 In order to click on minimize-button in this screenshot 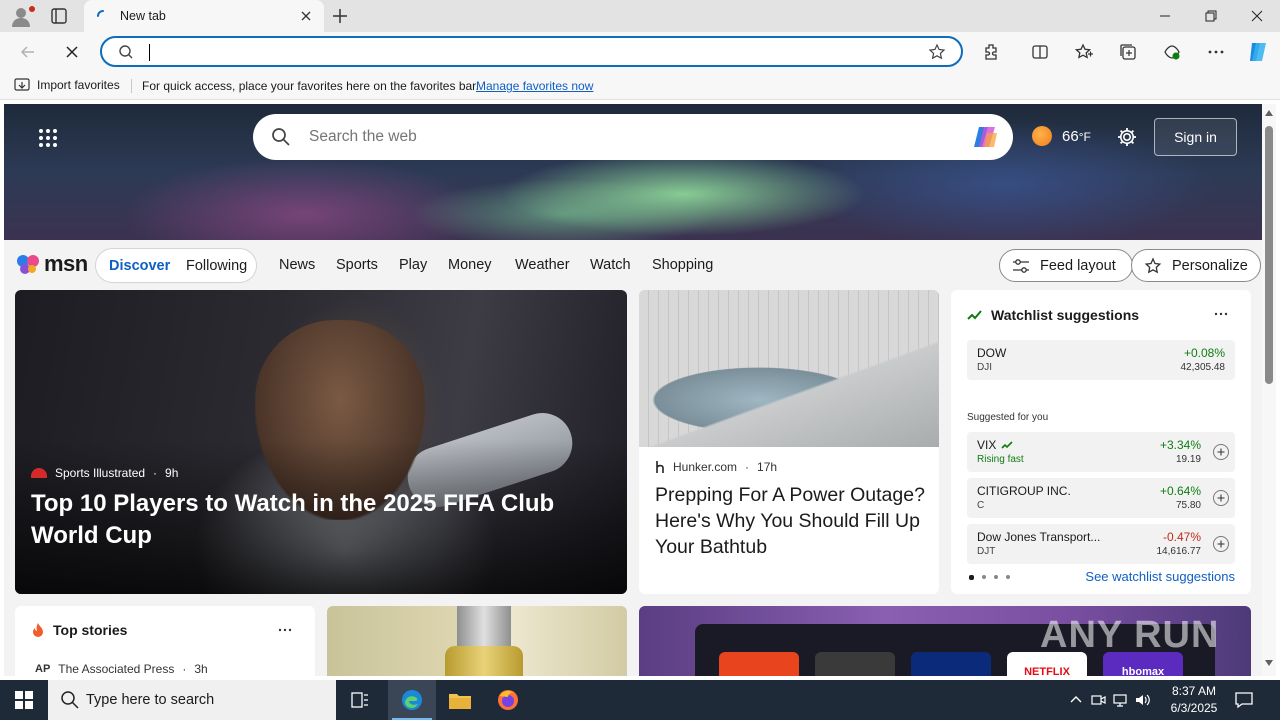, I will do `click(1165, 16)`.